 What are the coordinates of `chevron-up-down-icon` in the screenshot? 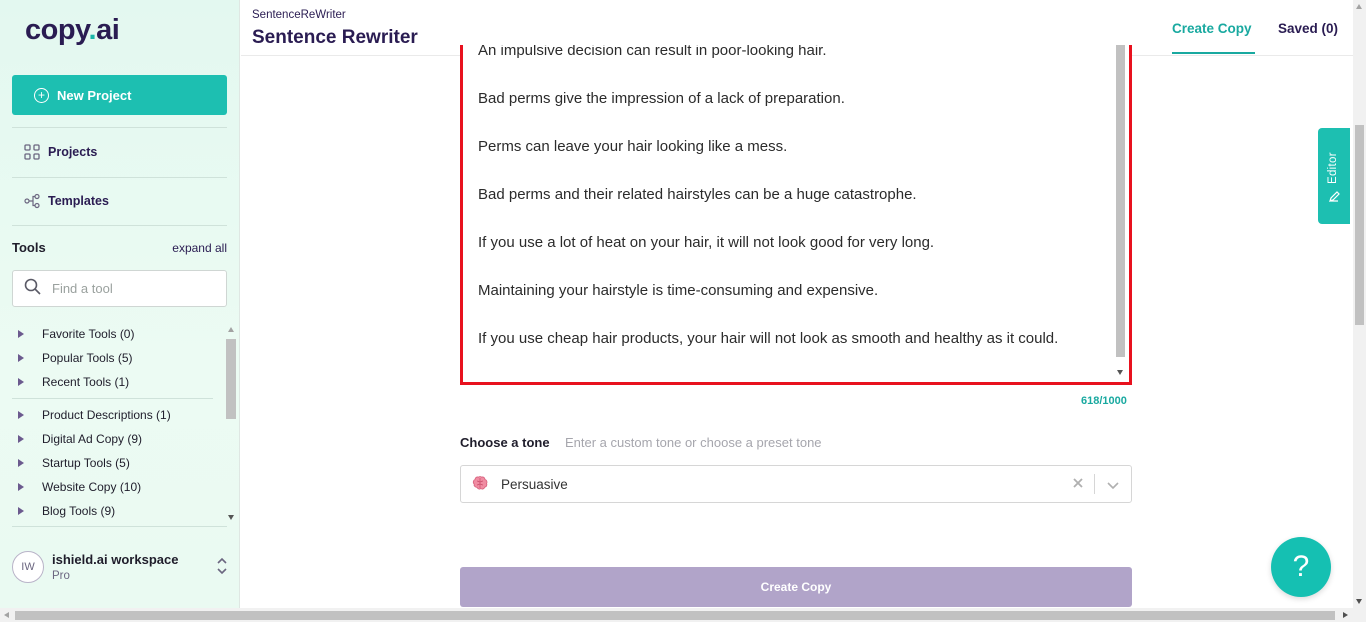 It's located at (222, 568).